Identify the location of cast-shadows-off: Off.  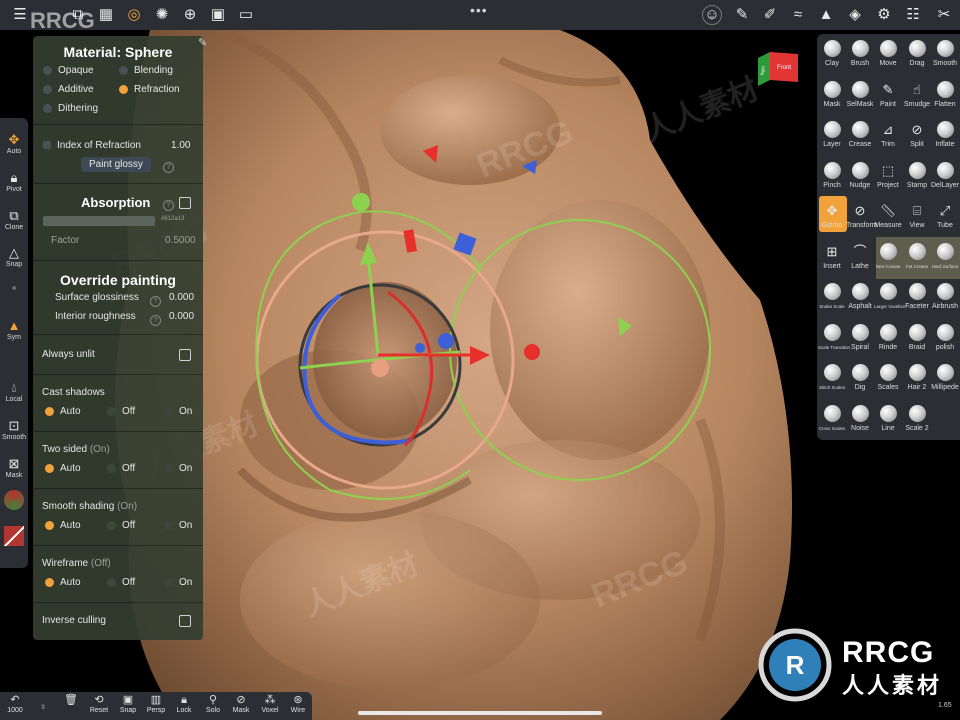
(121, 411).